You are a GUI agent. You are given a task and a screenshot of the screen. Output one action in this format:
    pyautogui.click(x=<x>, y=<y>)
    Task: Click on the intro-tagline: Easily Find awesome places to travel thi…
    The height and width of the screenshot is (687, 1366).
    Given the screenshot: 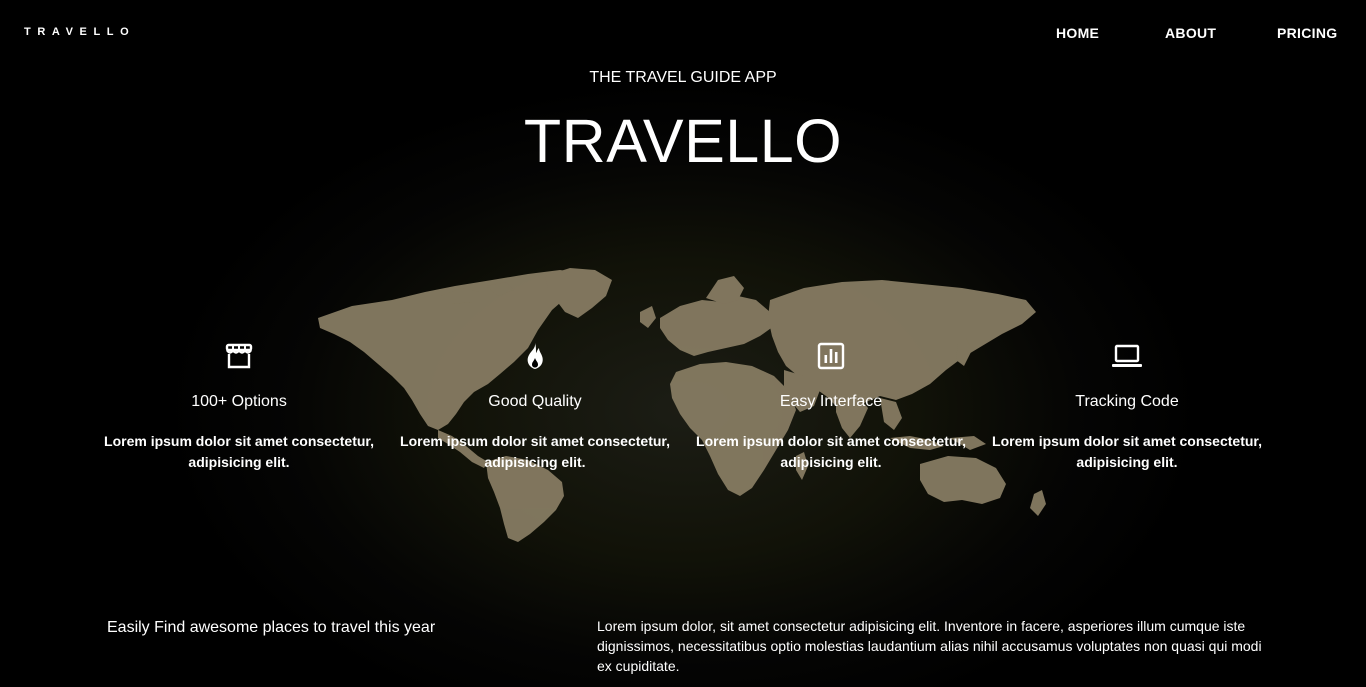 What is the action you would take?
    pyautogui.click(x=271, y=627)
    